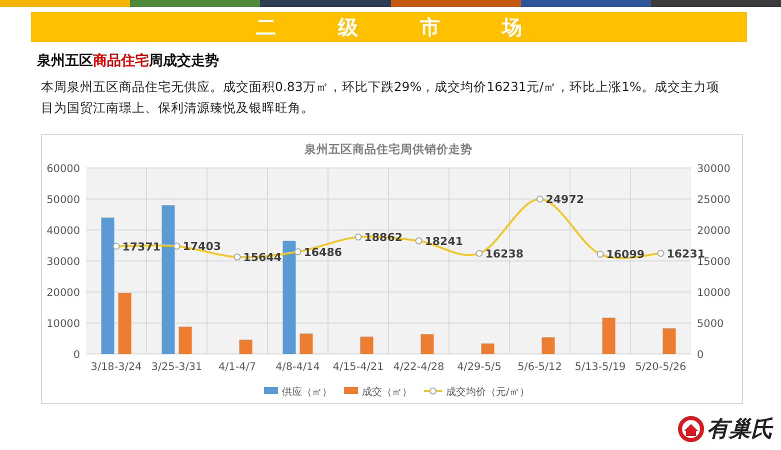  I want to click on axis-tick-label: 4/8-4/14, so click(298, 367).